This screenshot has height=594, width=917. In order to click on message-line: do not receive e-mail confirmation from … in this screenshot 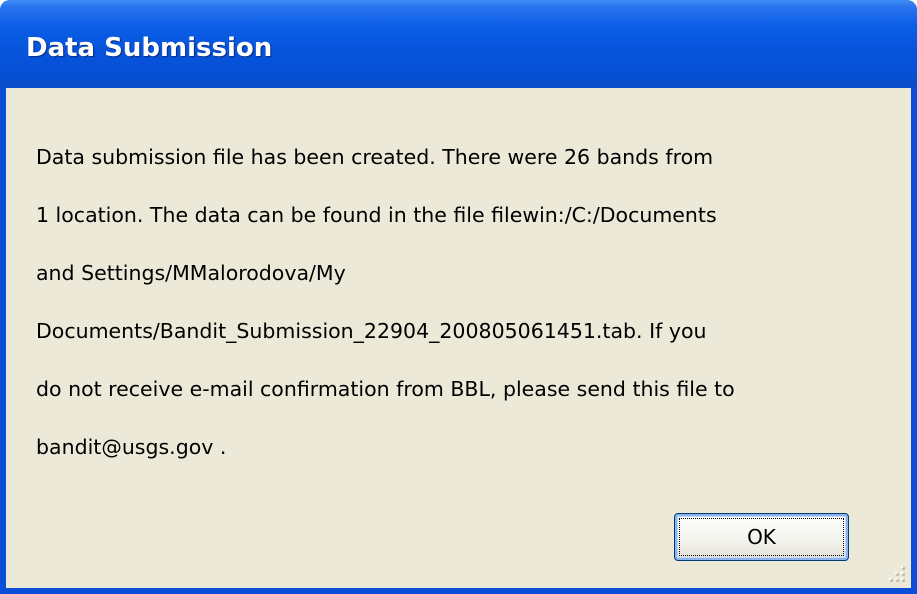, I will do `click(385, 389)`.